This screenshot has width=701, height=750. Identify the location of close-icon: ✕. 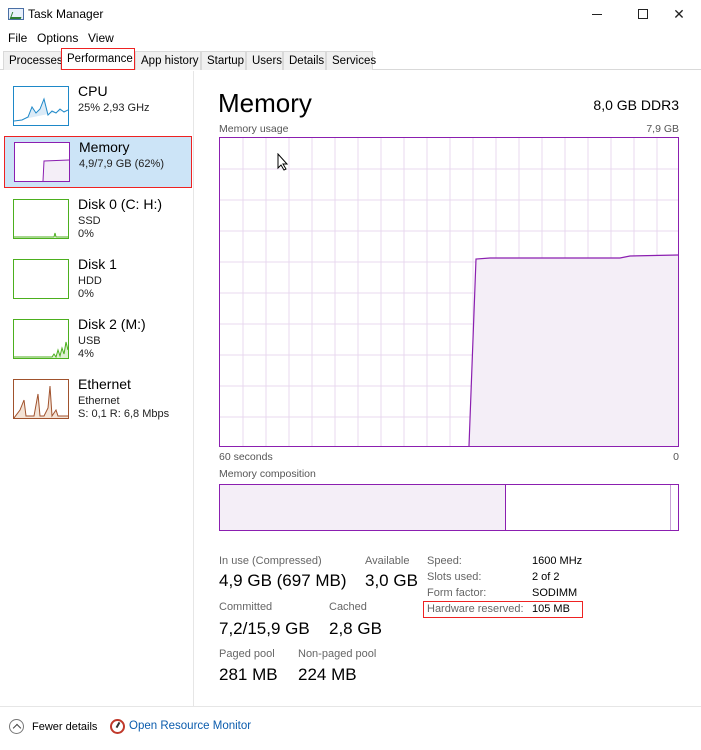
(679, 13).